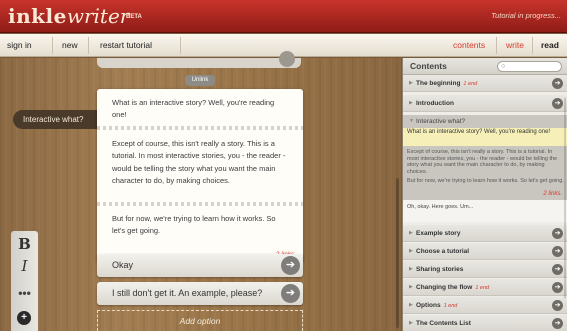 The height and width of the screenshot is (331, 567). Describe the element at coordinates (200, 320) in the screenshot. I see `add-option-button: Add option` at that location.